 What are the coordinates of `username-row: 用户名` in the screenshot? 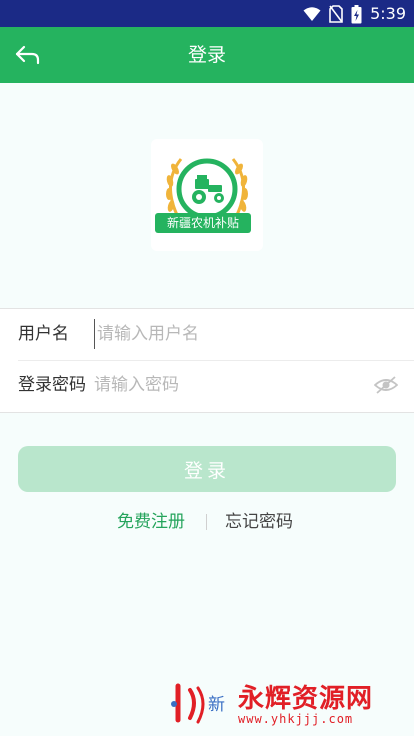 It's located at (207, 334).